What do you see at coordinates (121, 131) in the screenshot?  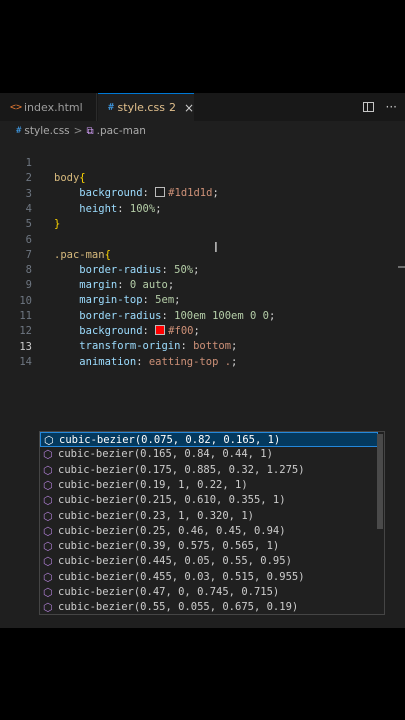 I see `breadcrumb-selector: .pac-man` at bounding box center [121, 131].